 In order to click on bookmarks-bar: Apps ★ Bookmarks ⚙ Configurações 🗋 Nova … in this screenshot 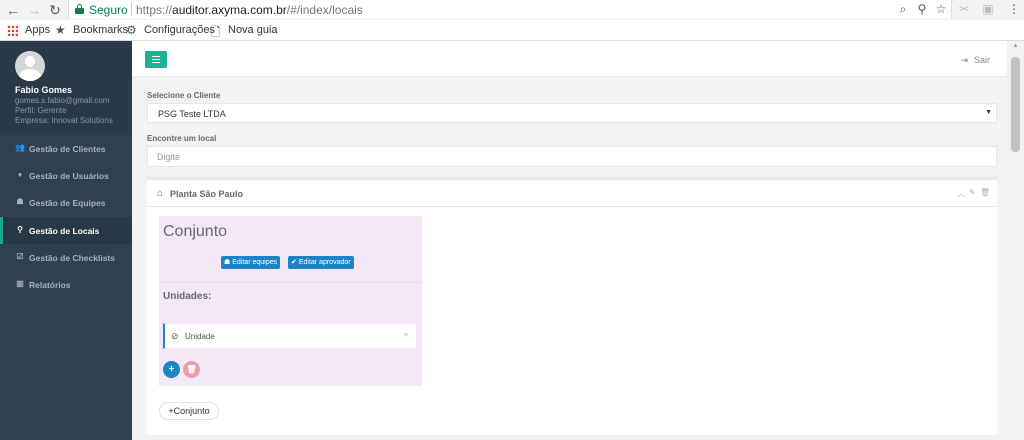, I will do `click(512, 30)`.